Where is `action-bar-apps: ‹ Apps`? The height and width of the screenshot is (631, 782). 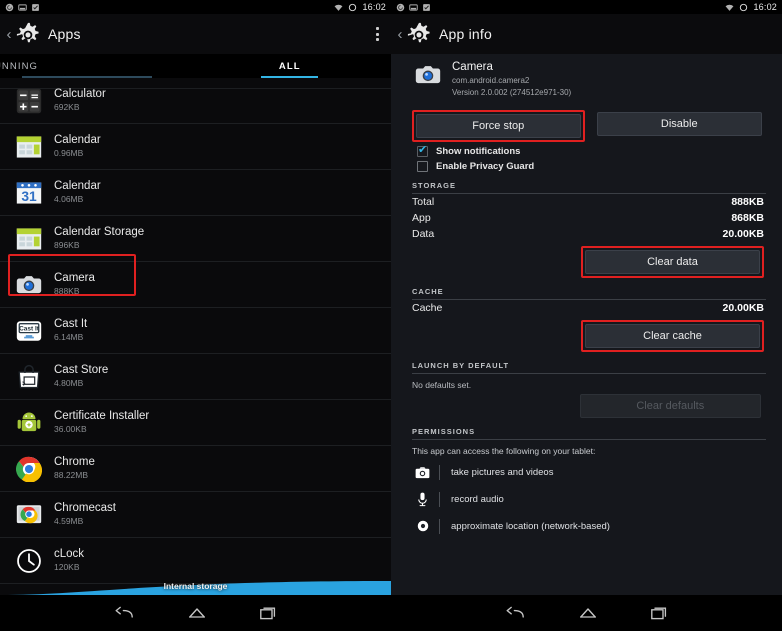
action-bar-apps: ‹ Apps is located at coordinates (195, 34).